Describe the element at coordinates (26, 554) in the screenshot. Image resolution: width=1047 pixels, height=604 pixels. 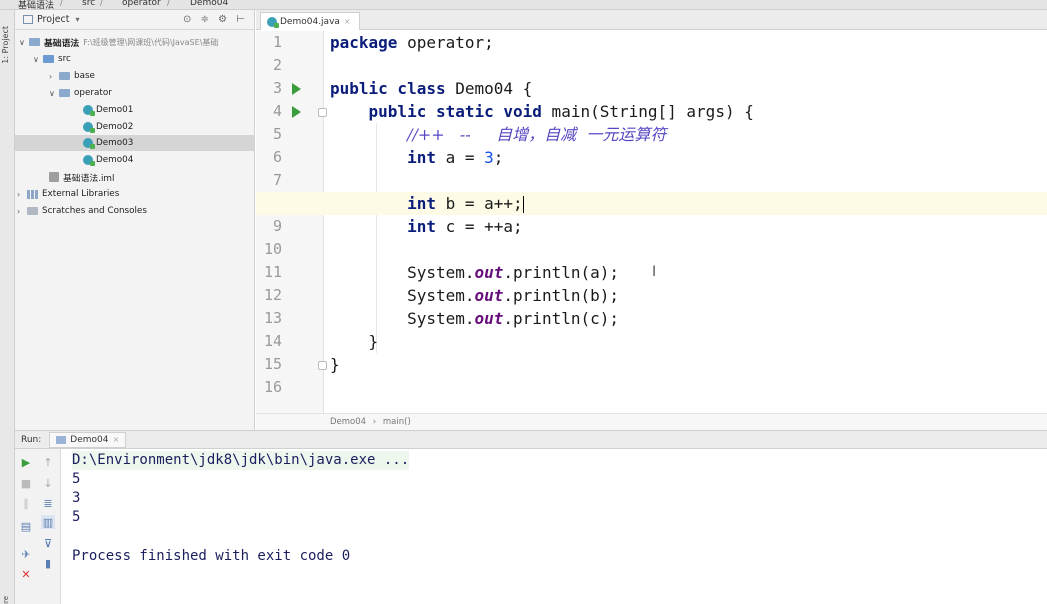
I see `pin-icon: ✈` at that location.